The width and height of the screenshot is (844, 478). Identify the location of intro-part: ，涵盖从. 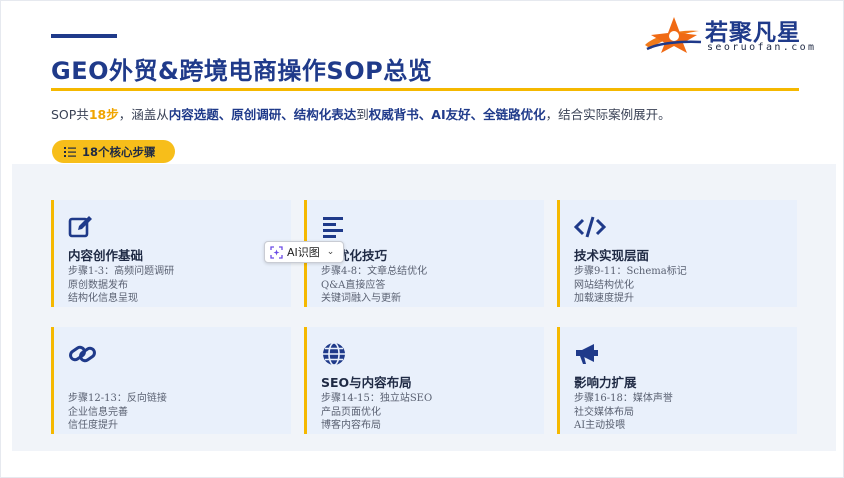
(143, 114).